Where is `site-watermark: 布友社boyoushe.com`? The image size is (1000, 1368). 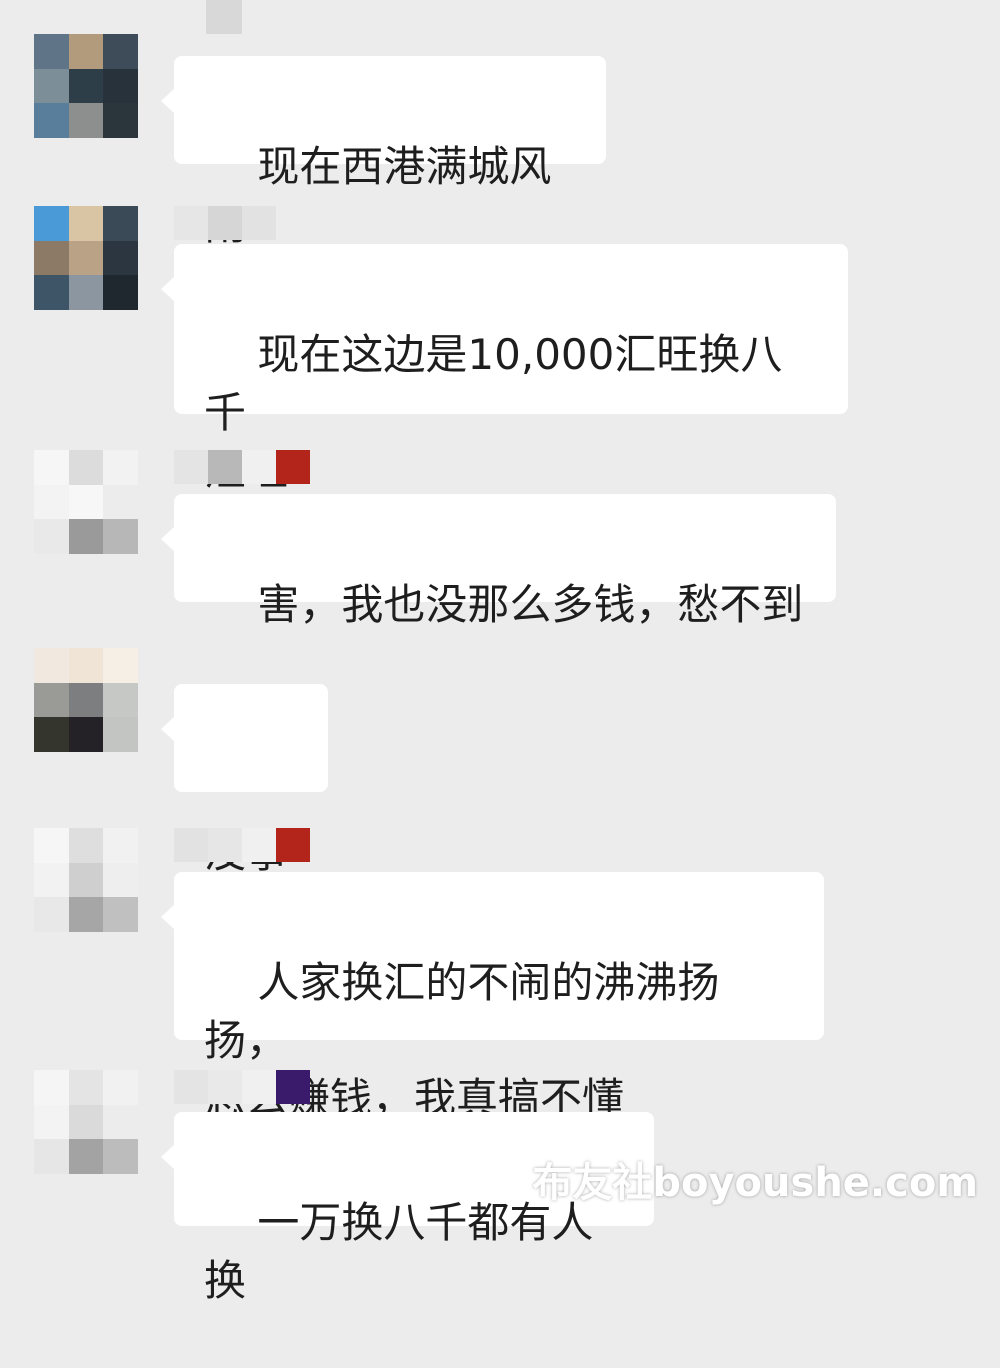 site-watermark: 布友社boyoushe.com is located at coordinates (755, 1183).